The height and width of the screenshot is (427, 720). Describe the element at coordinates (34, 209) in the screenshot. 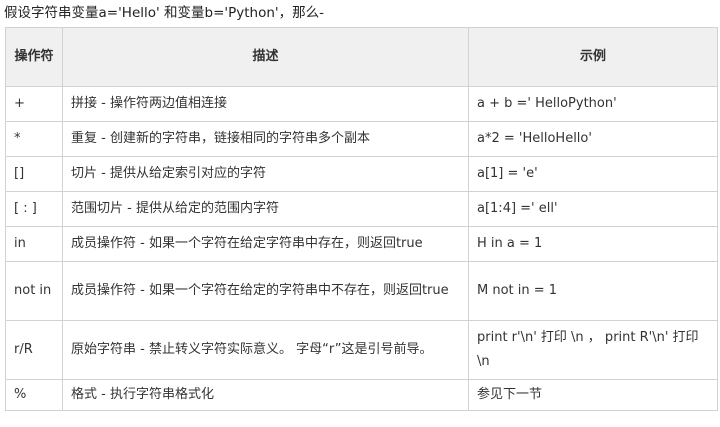

I see `operator-cell: [ : ]` at that location.